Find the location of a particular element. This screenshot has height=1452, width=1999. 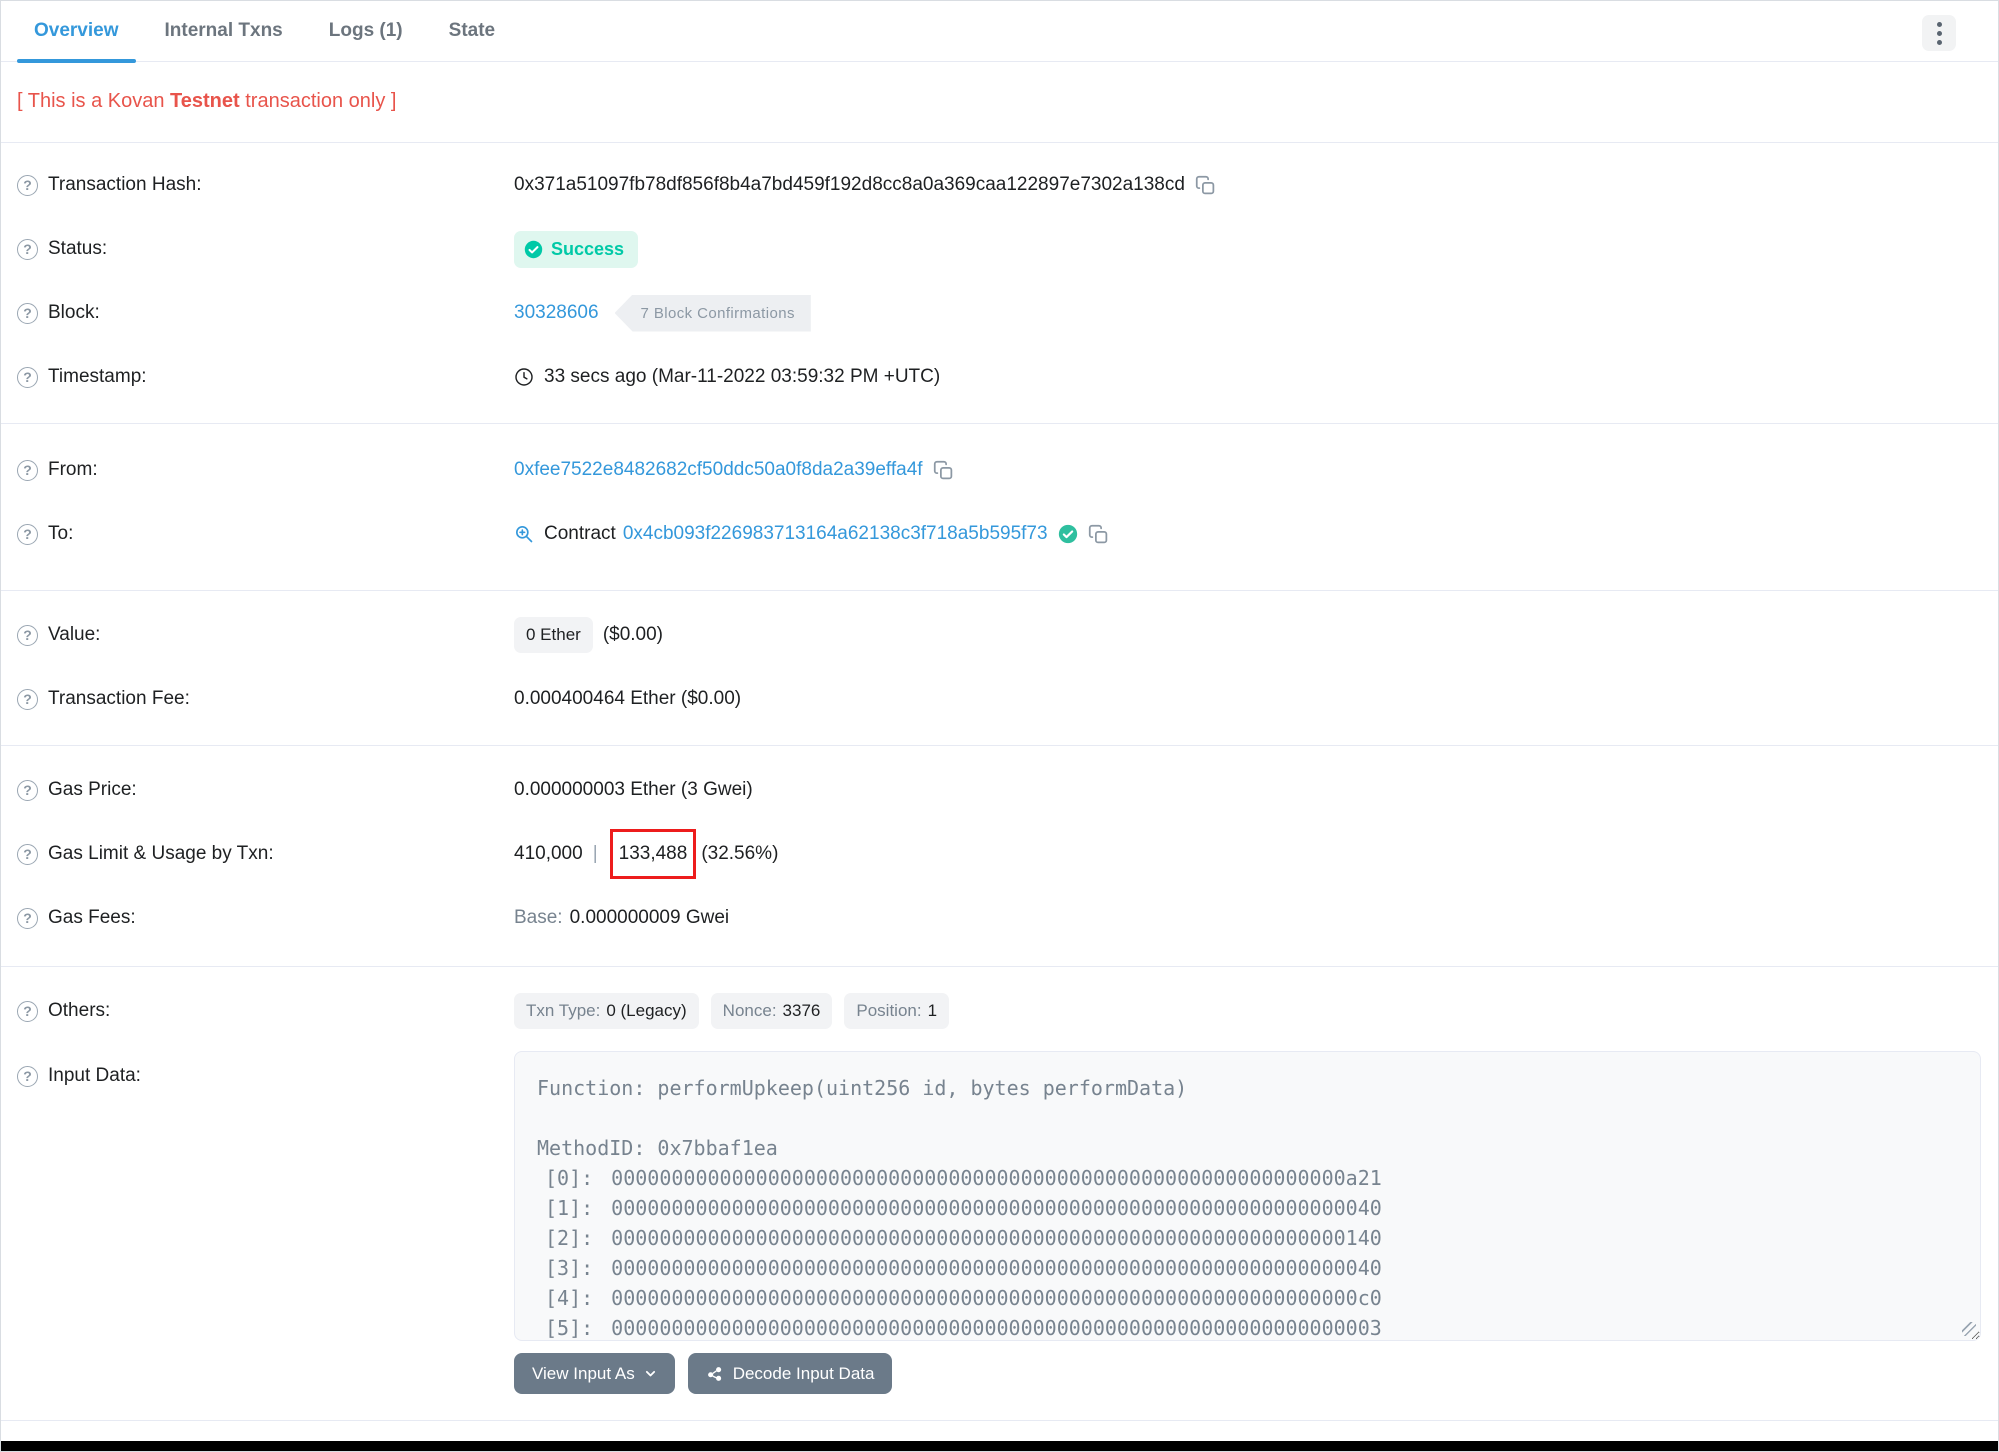

status-label: Status: is located at coordinates (78, 248).